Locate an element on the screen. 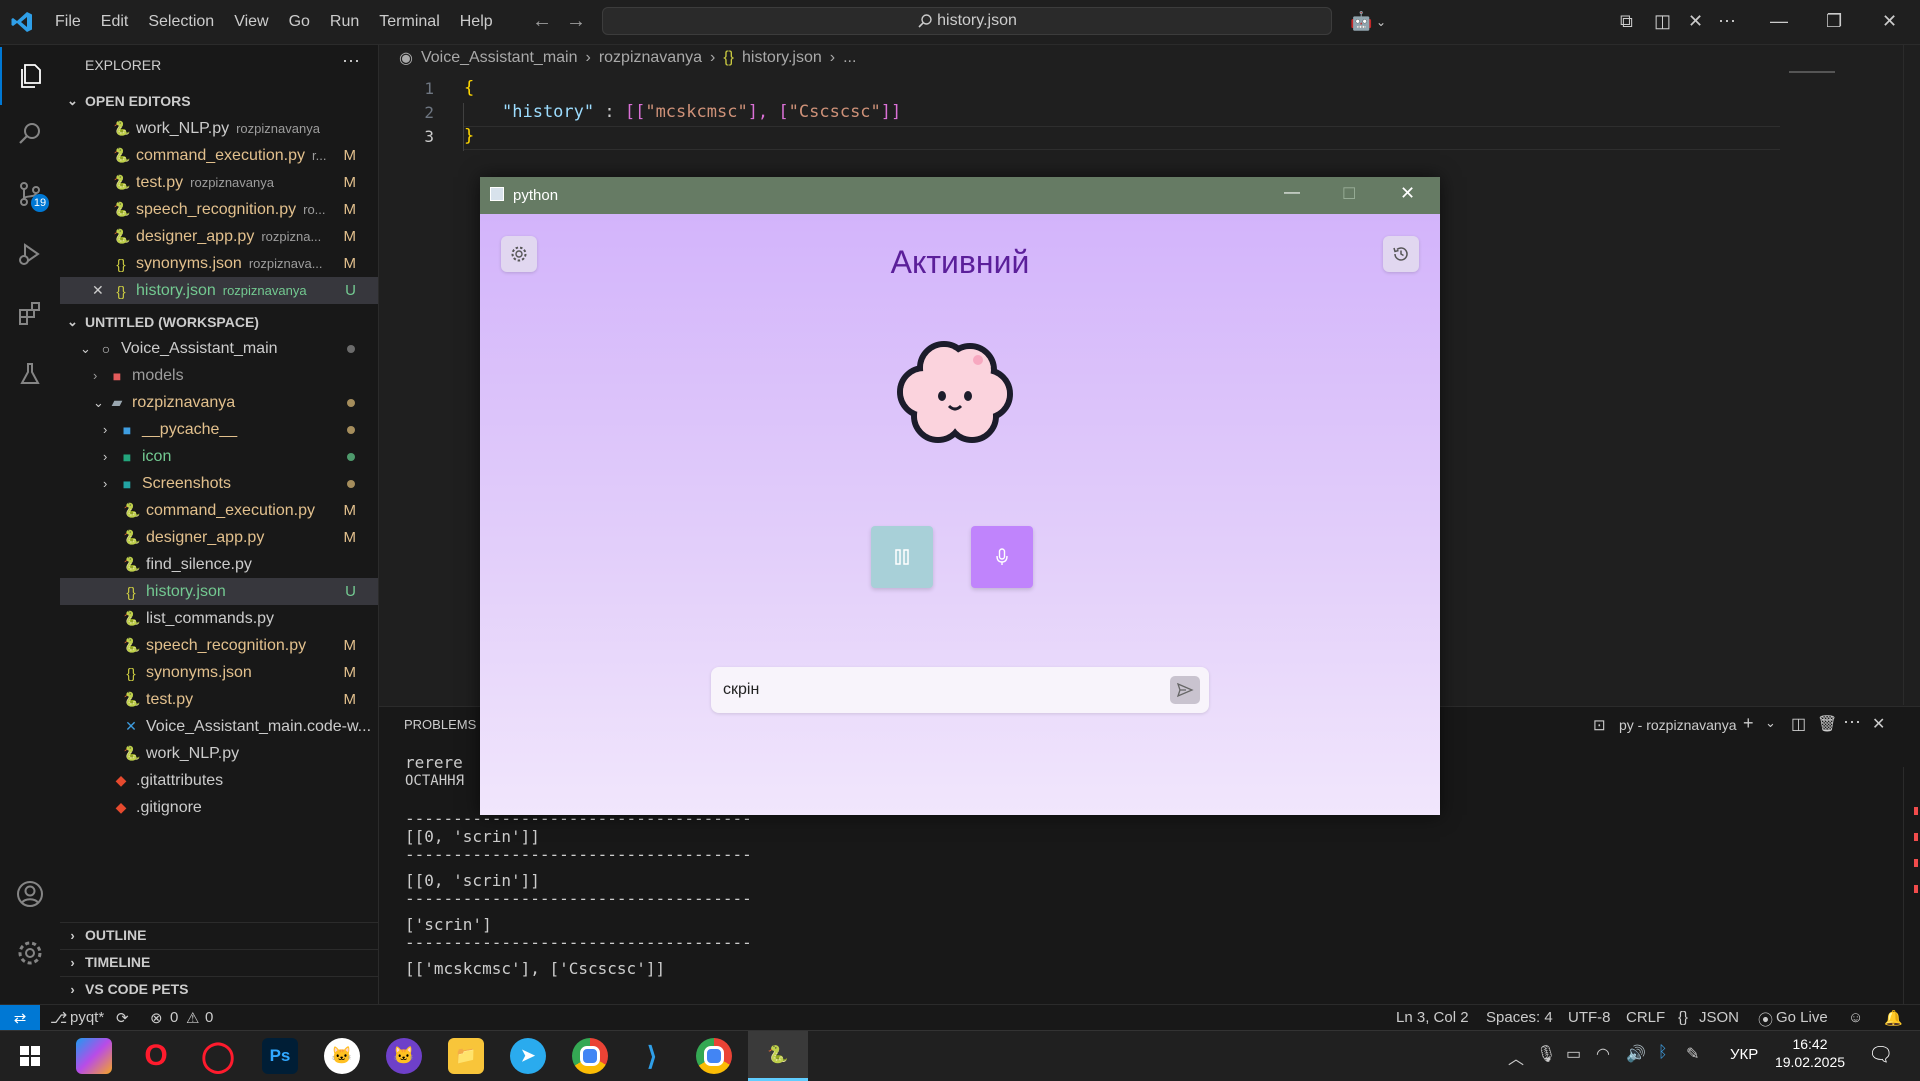  cursor-position: Ln 3, Col 2 is located at coordinates (1432, 1017).